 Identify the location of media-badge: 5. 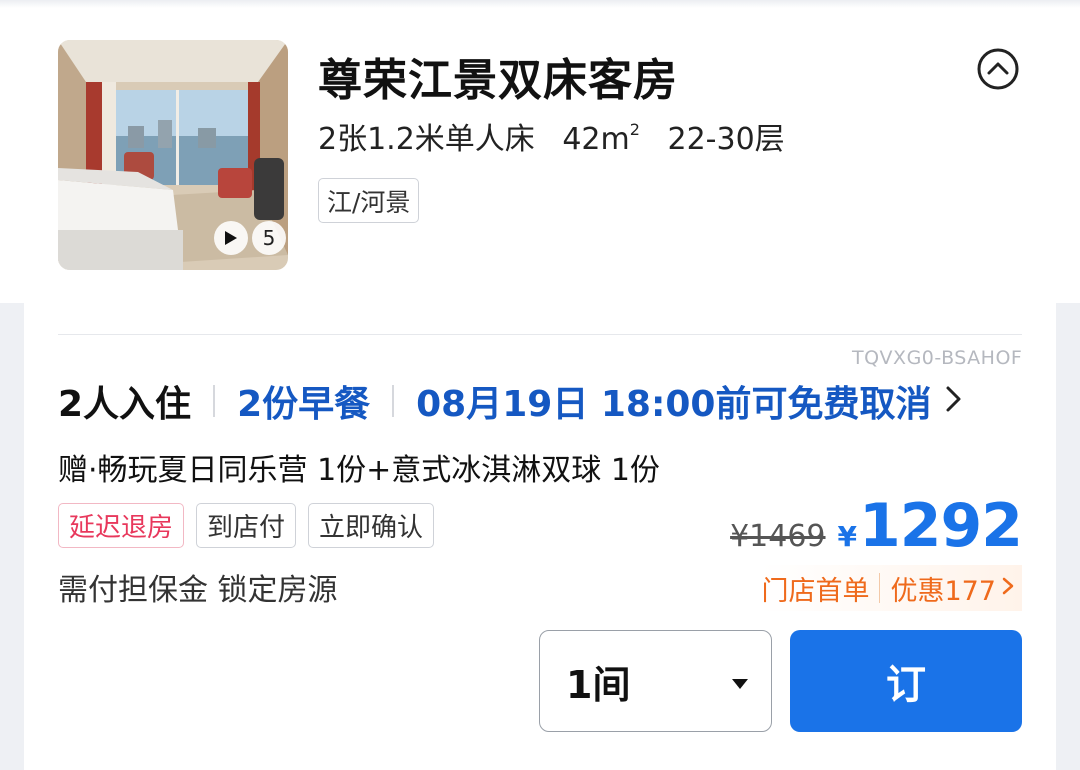
(241, 238).